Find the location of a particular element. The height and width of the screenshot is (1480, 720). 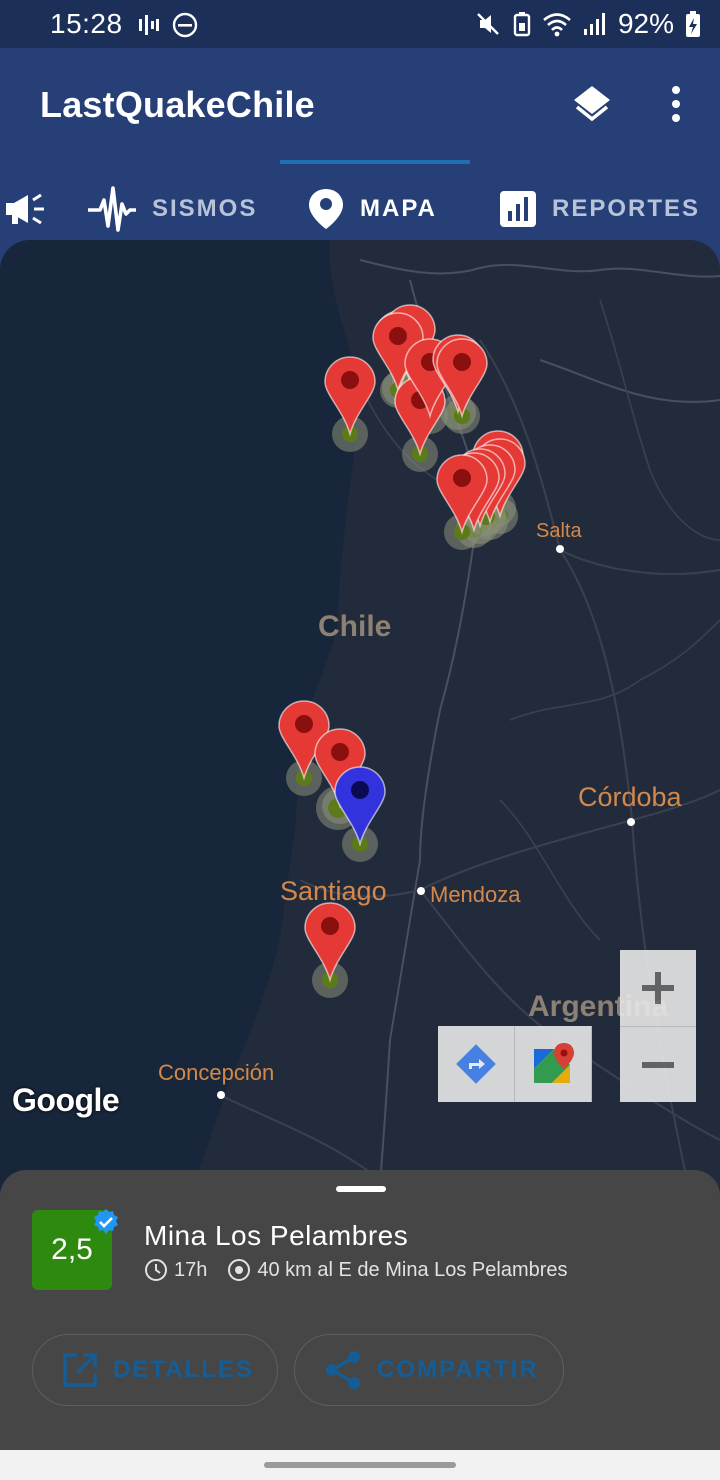

status-right: 92% is located at coordinates (589, 24).